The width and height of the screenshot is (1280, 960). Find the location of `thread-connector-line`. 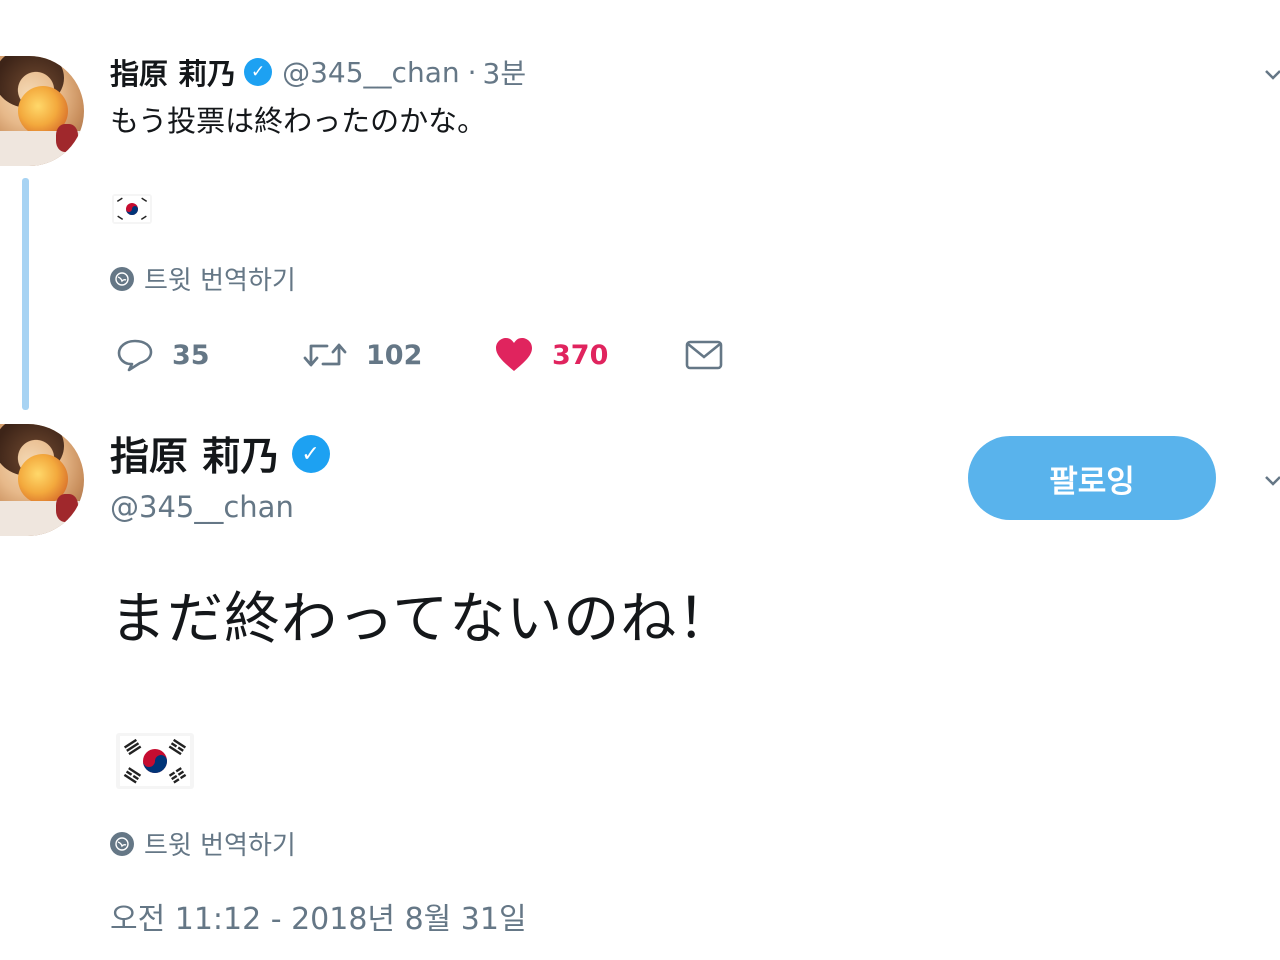

thread-connector-line is located at coordinates (25, 294).